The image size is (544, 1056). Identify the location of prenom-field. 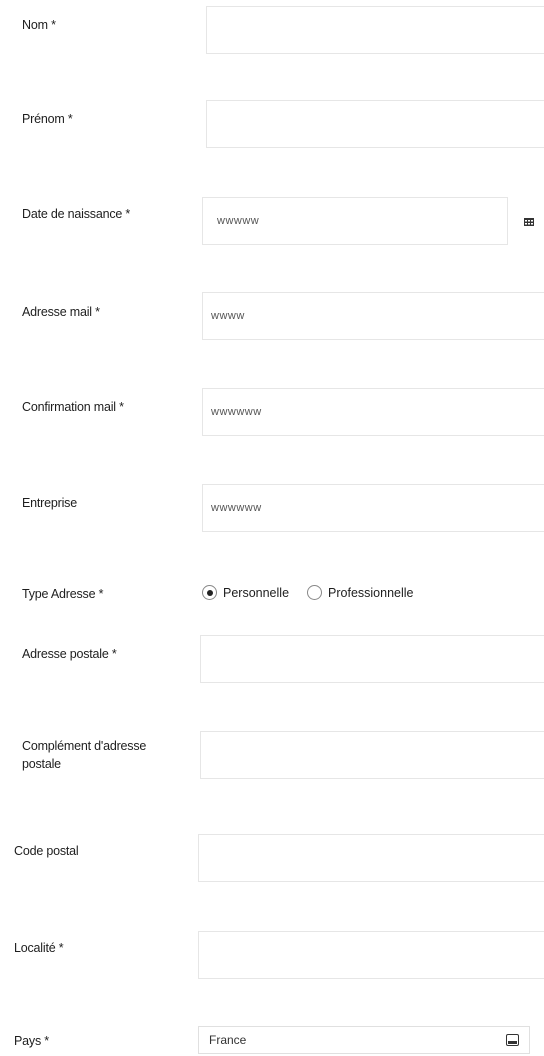
(375, 124).